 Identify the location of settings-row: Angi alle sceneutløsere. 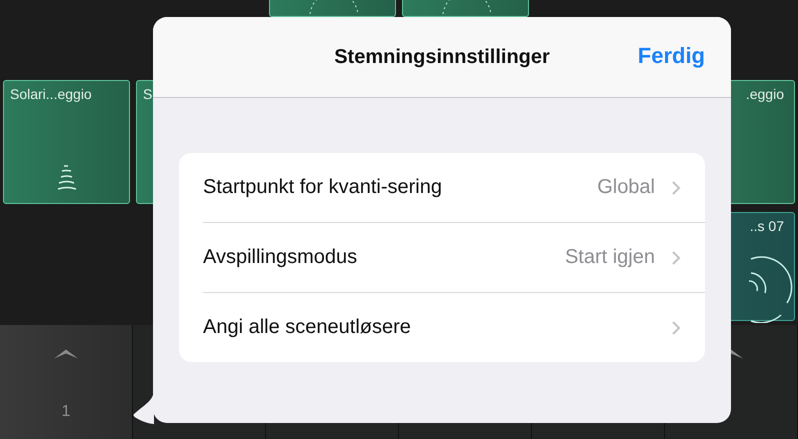
(454, 327).